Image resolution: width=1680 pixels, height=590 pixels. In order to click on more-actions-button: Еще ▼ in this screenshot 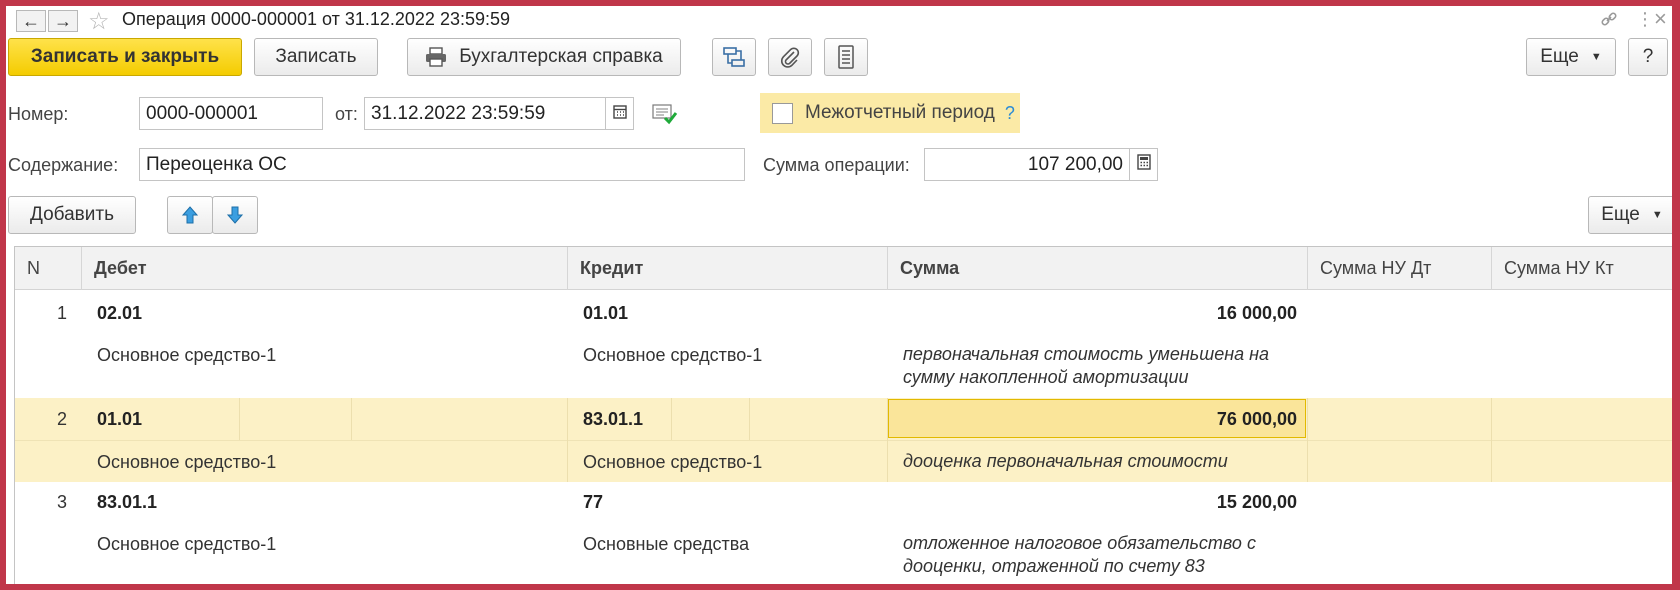, I will do `click(1571, 57)`.